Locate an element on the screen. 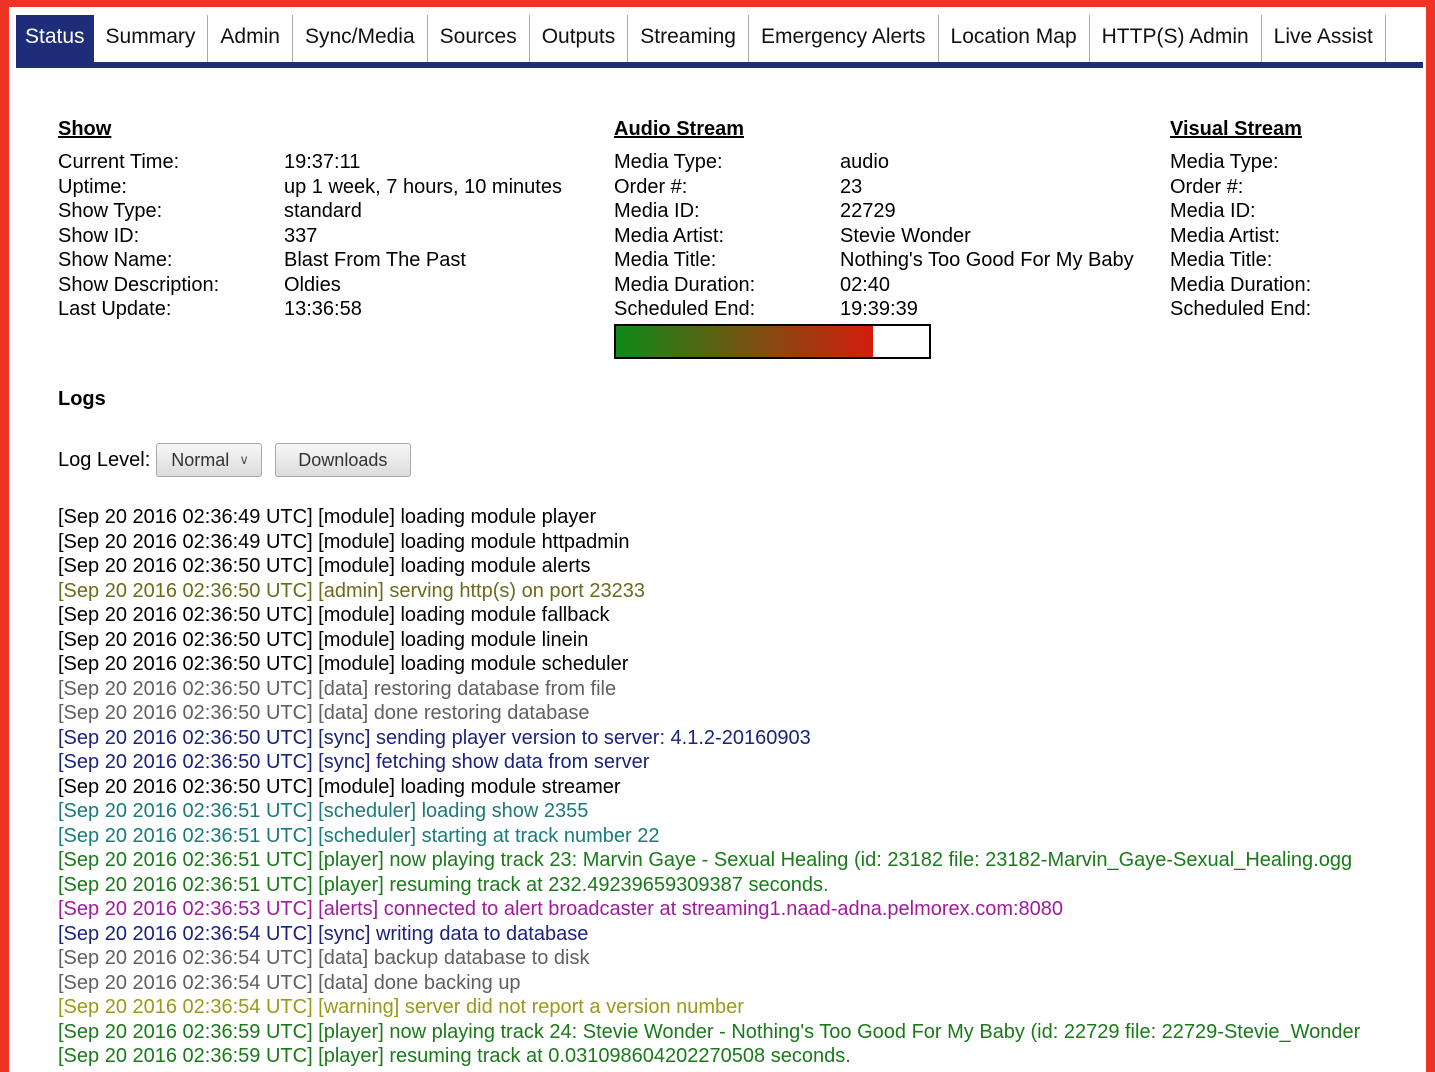  visual-row-media-artist: Media Artist: is located at coordinates (1283, 236).